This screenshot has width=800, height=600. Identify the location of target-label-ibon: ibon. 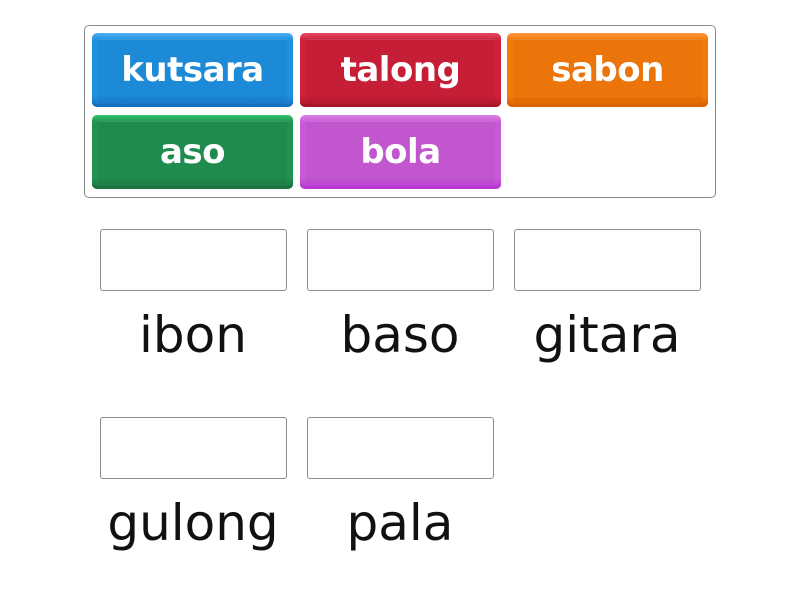
(193, 335).